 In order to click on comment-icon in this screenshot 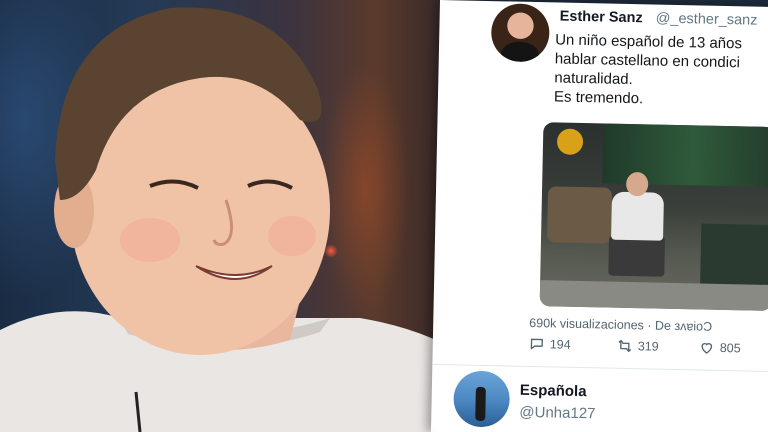, I will do `click(536, 344)`.